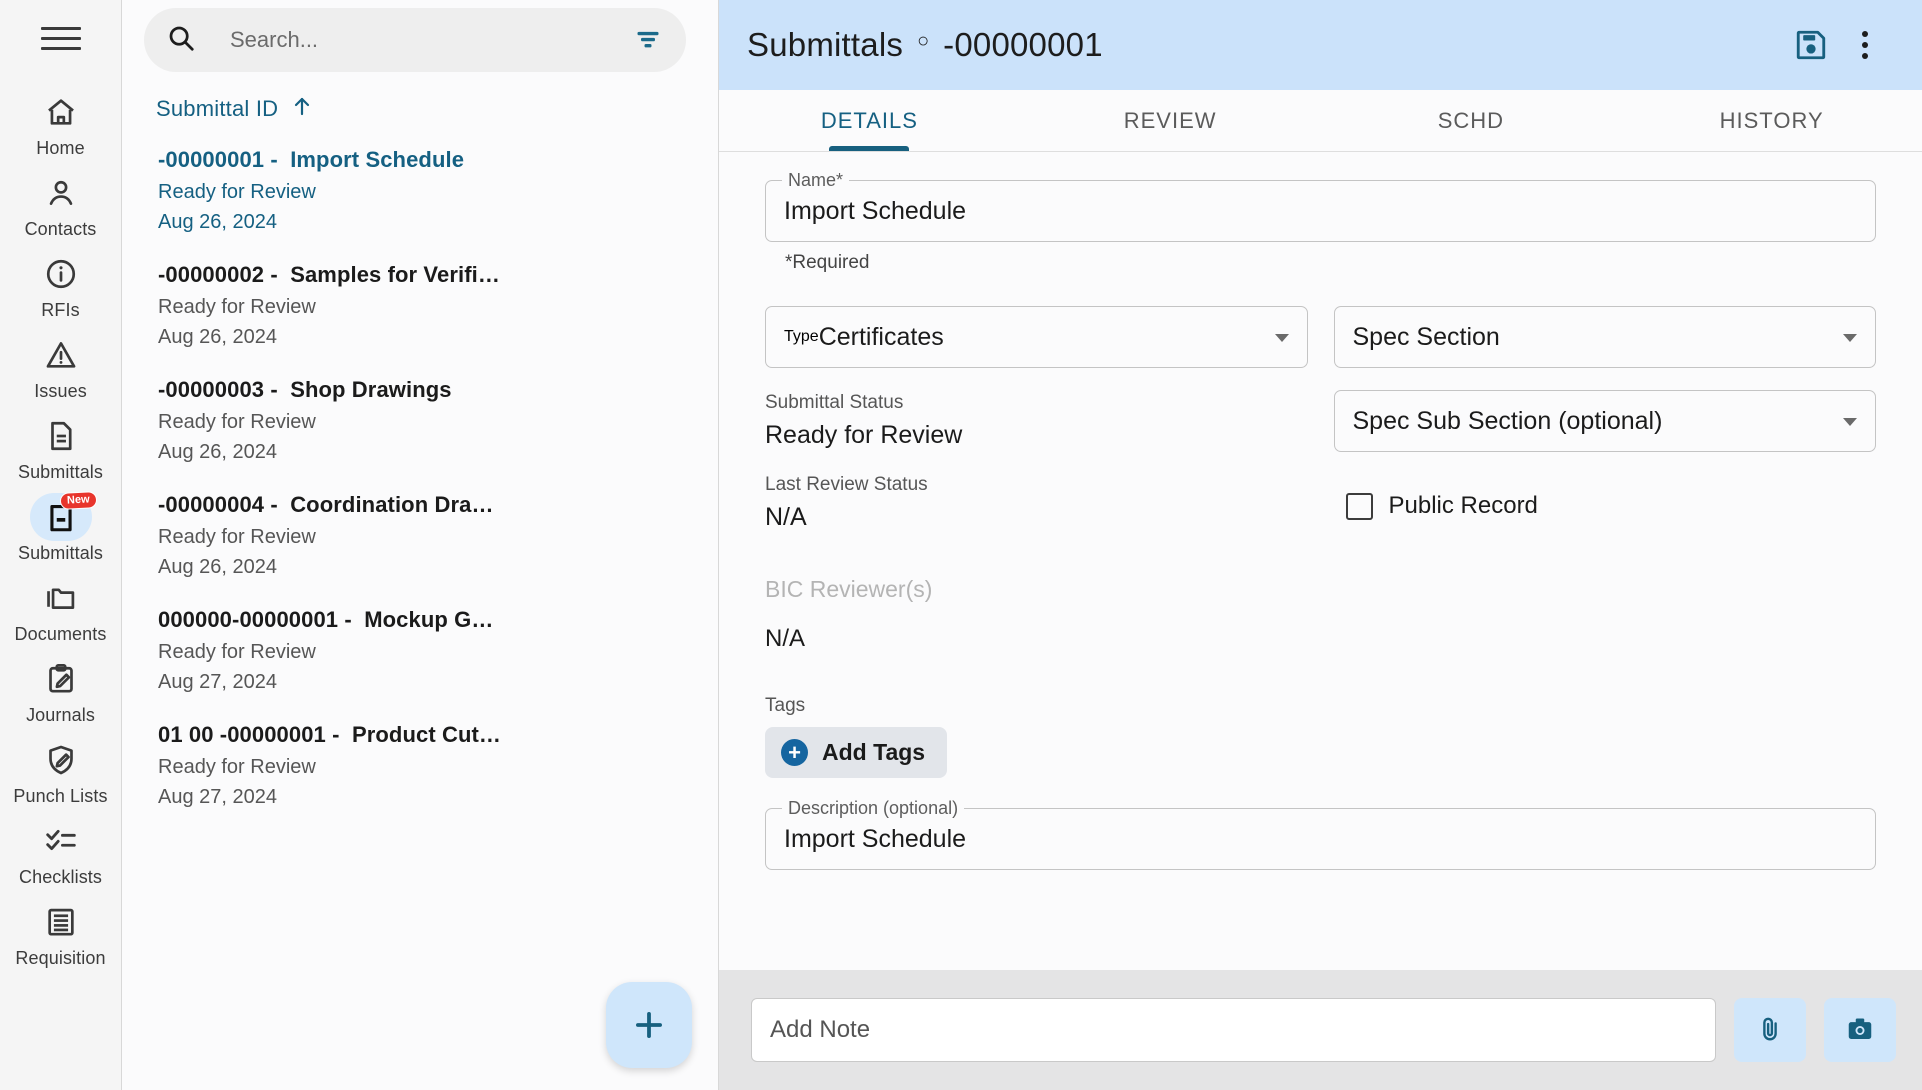 The image size is (1922, 1090). Describe the element at coordinates (60, 148) in the screenshot. I see `sidebar-item-label: Home` at that location.